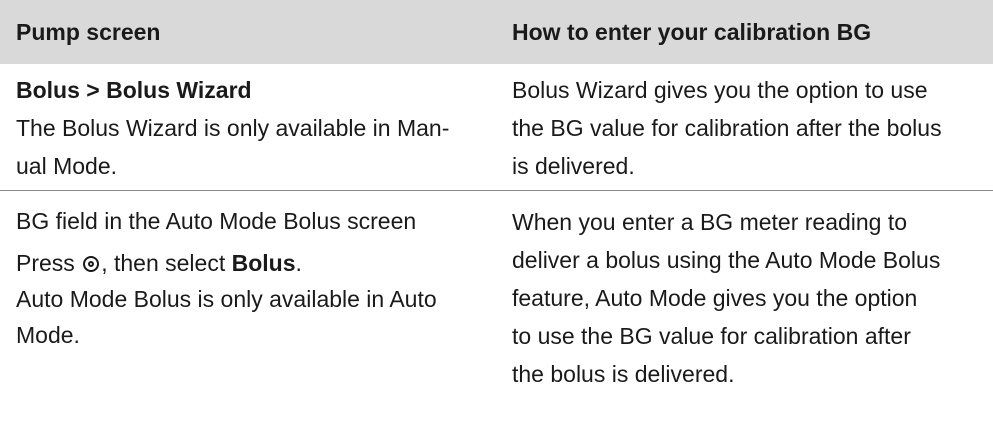 The height and width of the screenshot is (425, 993). What do you see at coordinates (715, 298) in the screenshot?
I see `instructions-line: feature, Auto Mode gives you the option` at bounding box center [715, 298].